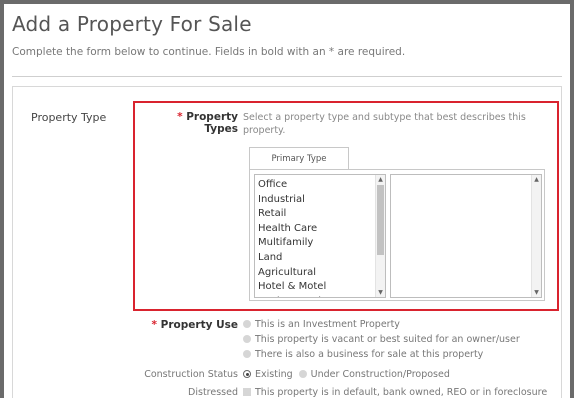 The image size is (574, 398). What do you see at coordinates (327, 324) in the screenshot?
I see `option-label: This is an Investment Property` at bounding box center [327, 324].